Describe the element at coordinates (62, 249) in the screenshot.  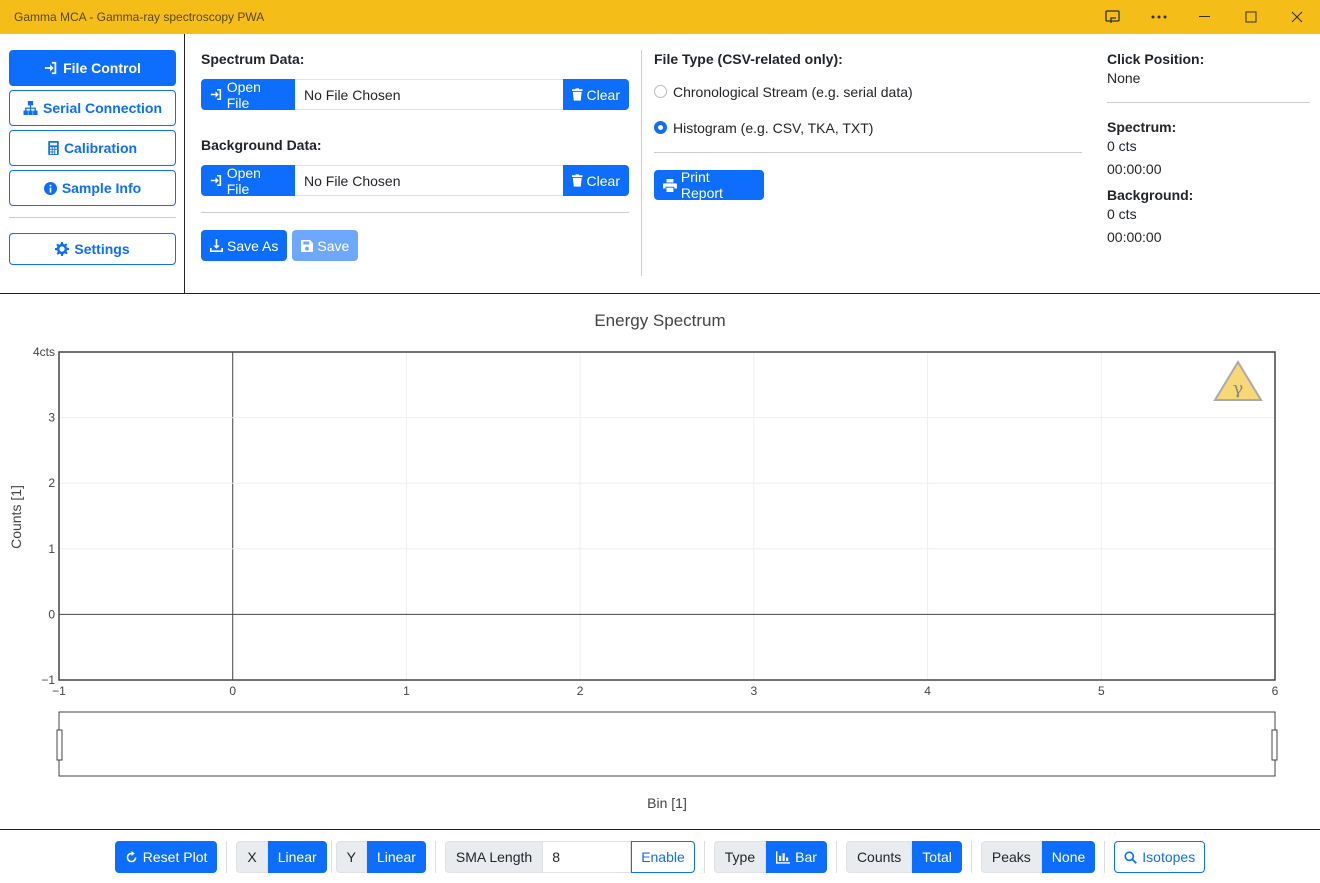
I see `gear-icon` at that location.